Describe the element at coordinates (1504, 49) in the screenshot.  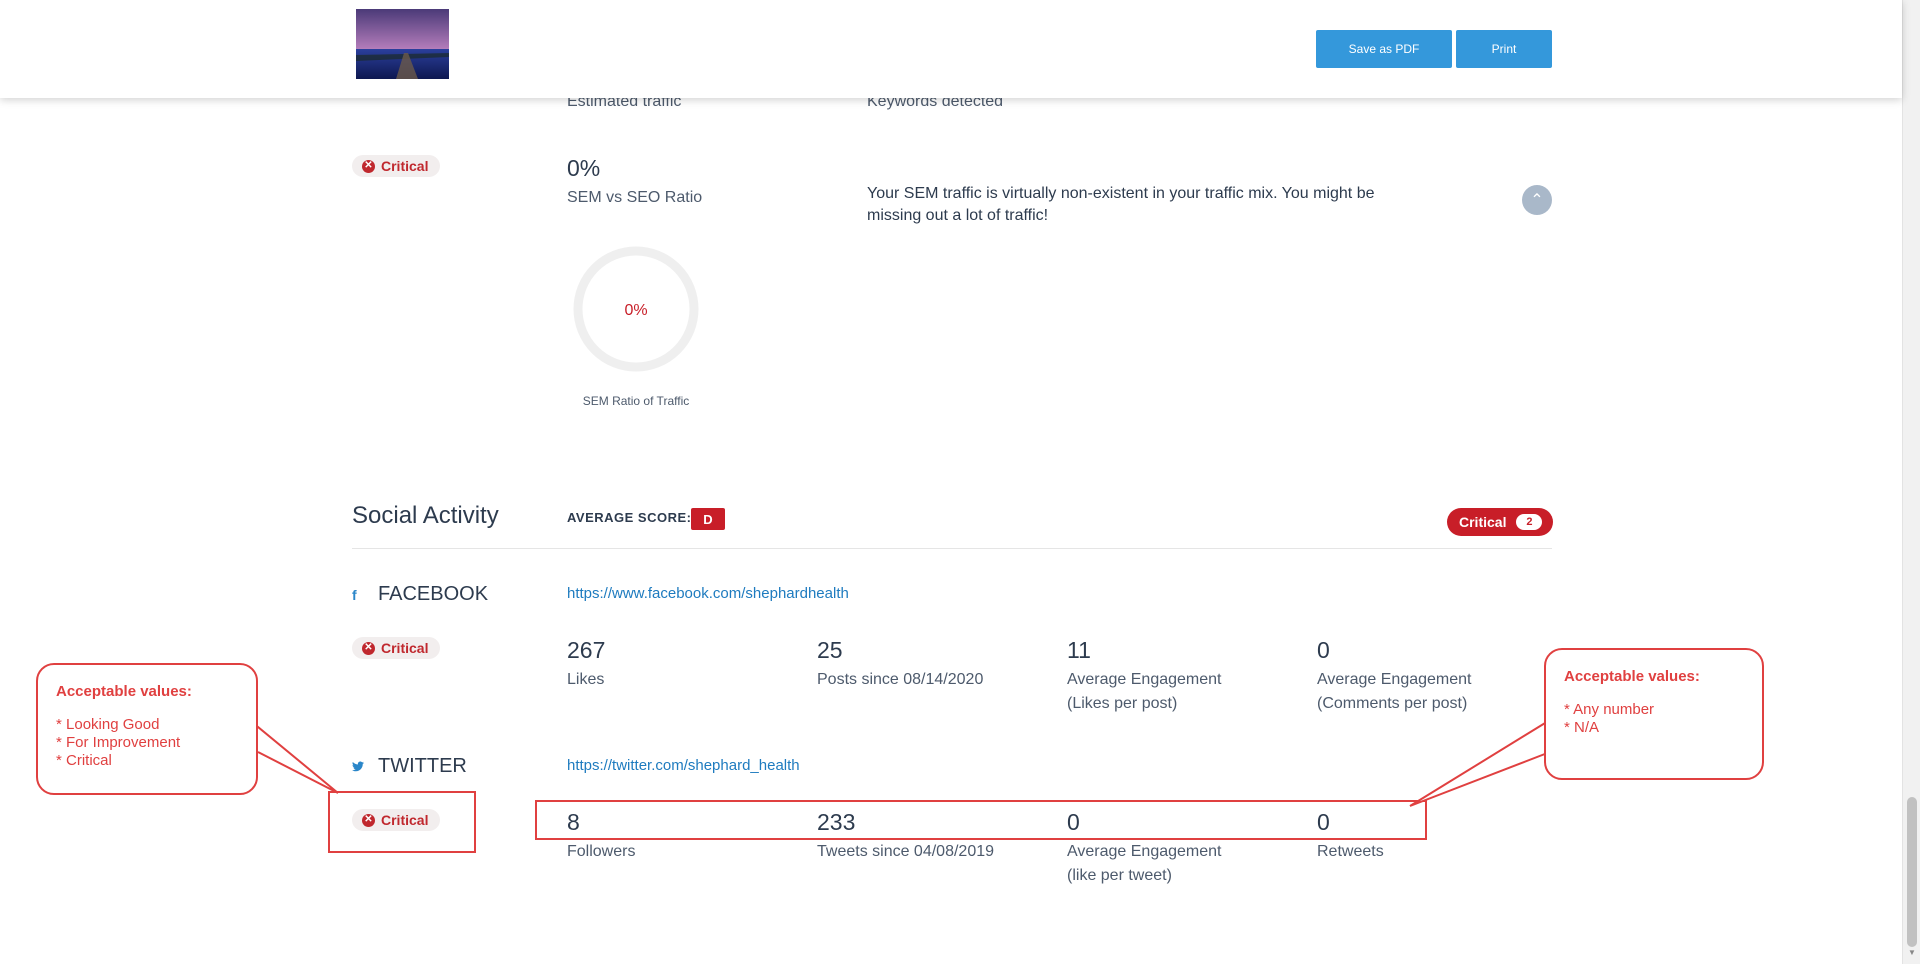
I see `print-button: Print` at that location.